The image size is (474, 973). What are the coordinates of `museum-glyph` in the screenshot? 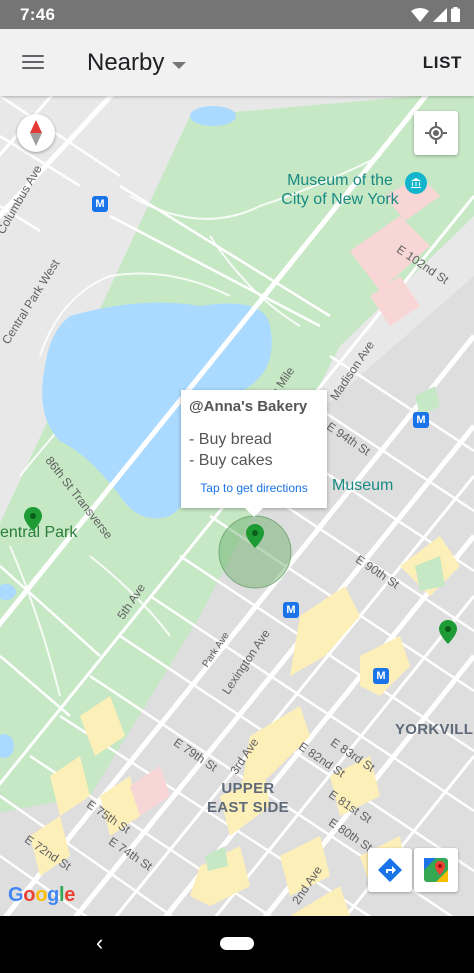 It's located at (416, 183).